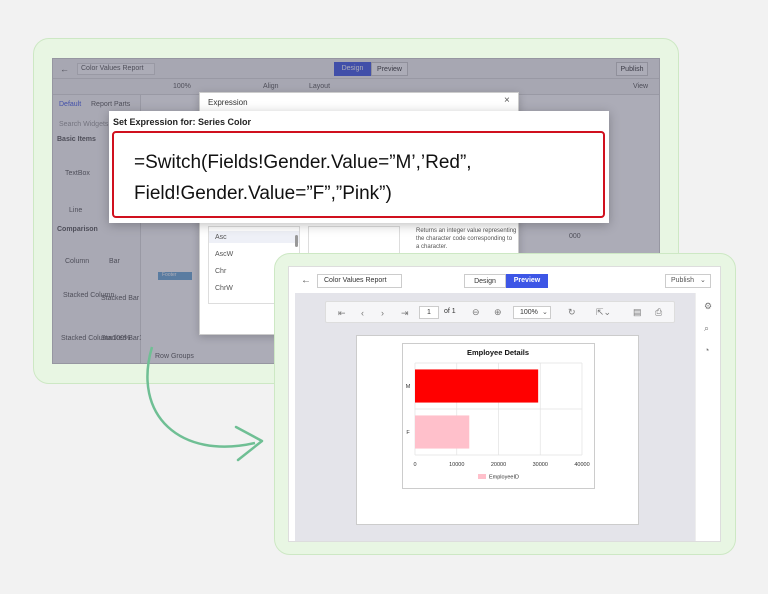 This screenshot has width=768, height=594. I want to click on print-icon: ⎙, so click(658, 312).